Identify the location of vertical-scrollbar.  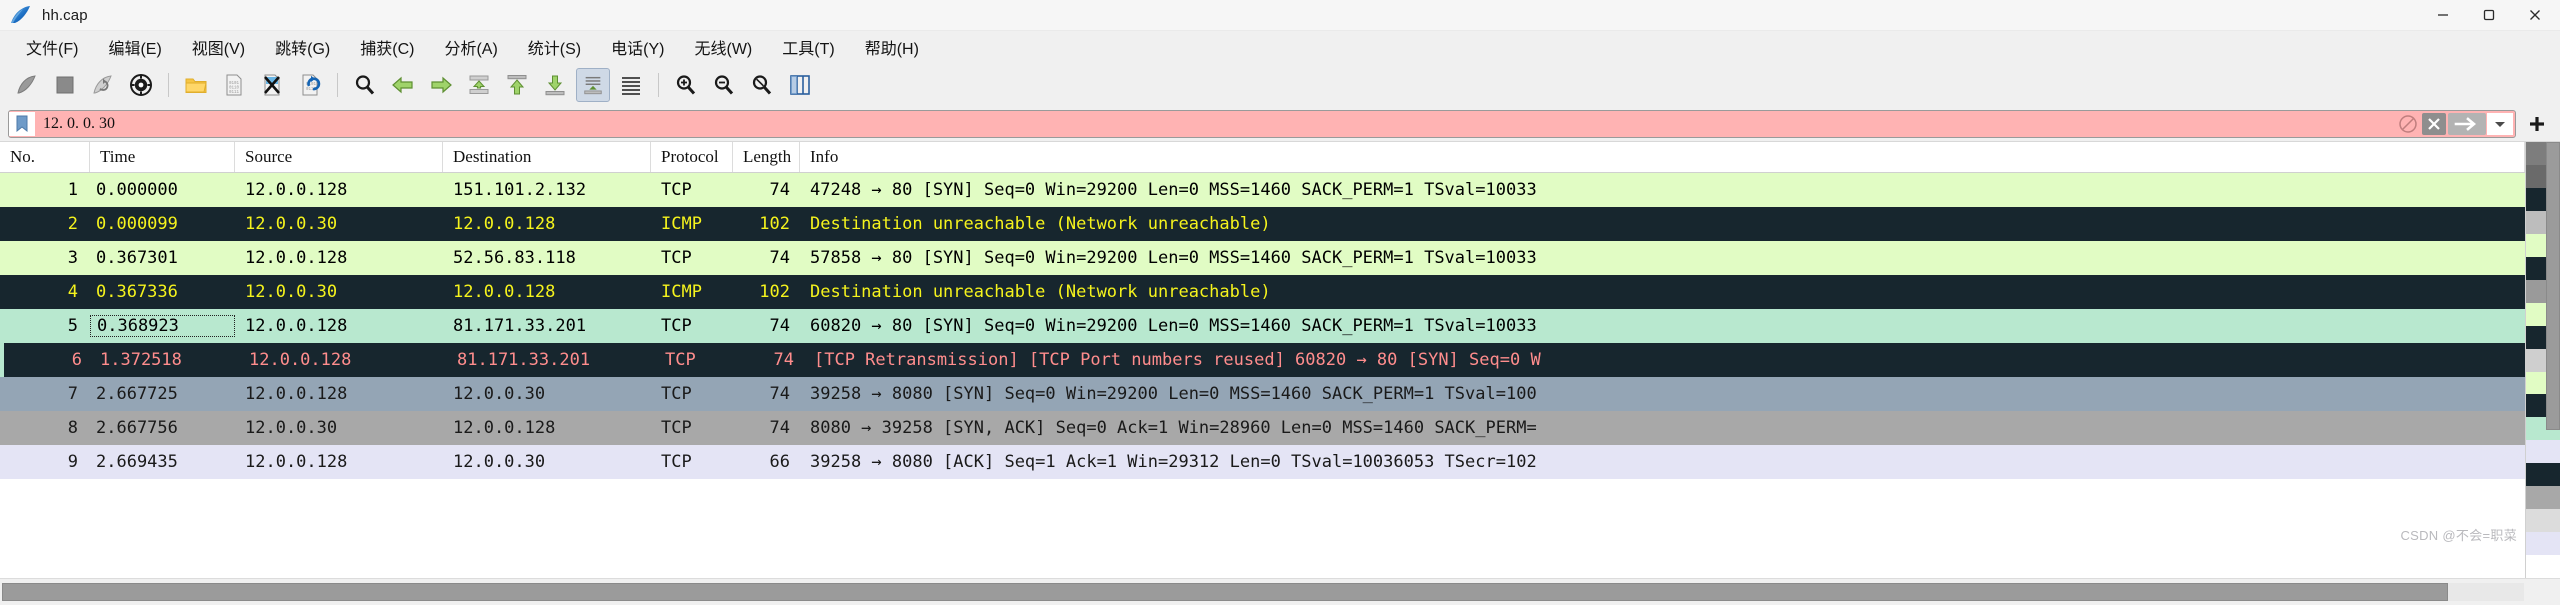
(2542, 360).